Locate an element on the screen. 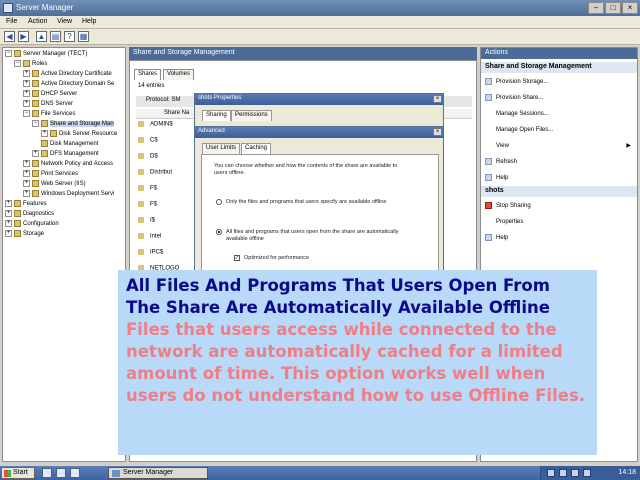 This screenshot has width=640, height=480. up-icon: ▲ is located at coordinates (41, 36).